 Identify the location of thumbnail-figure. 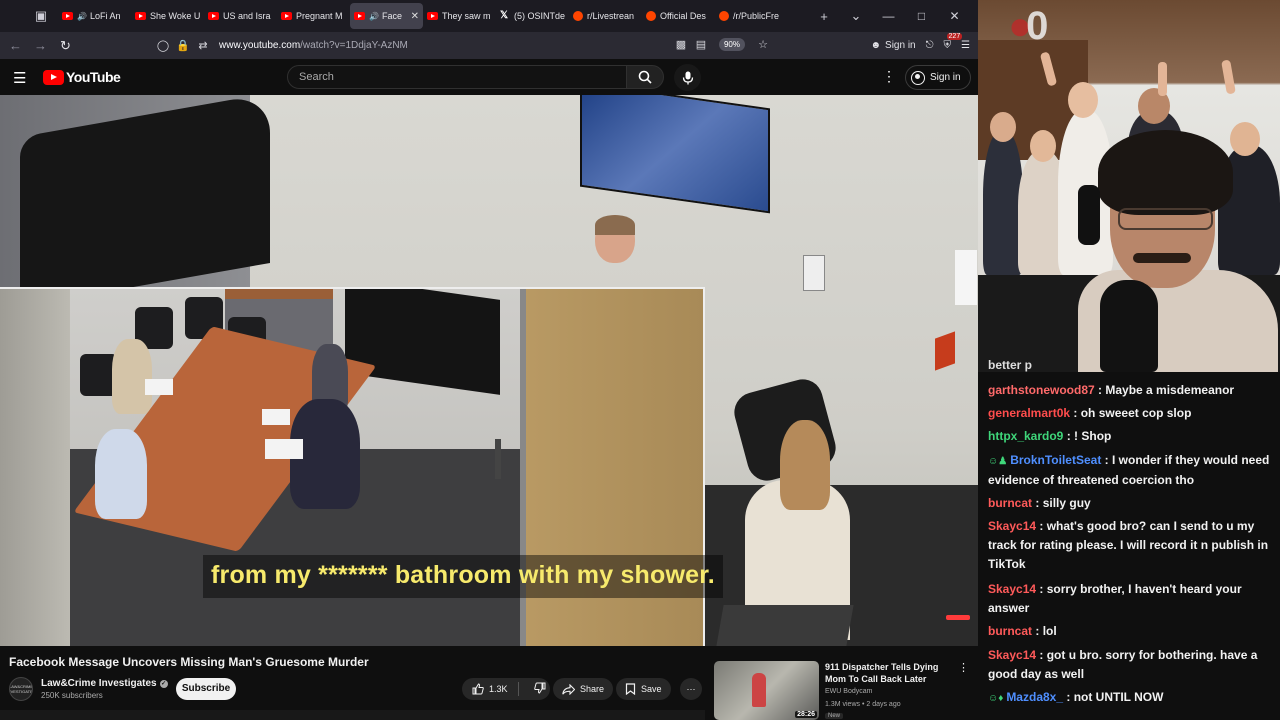
(759, 690).